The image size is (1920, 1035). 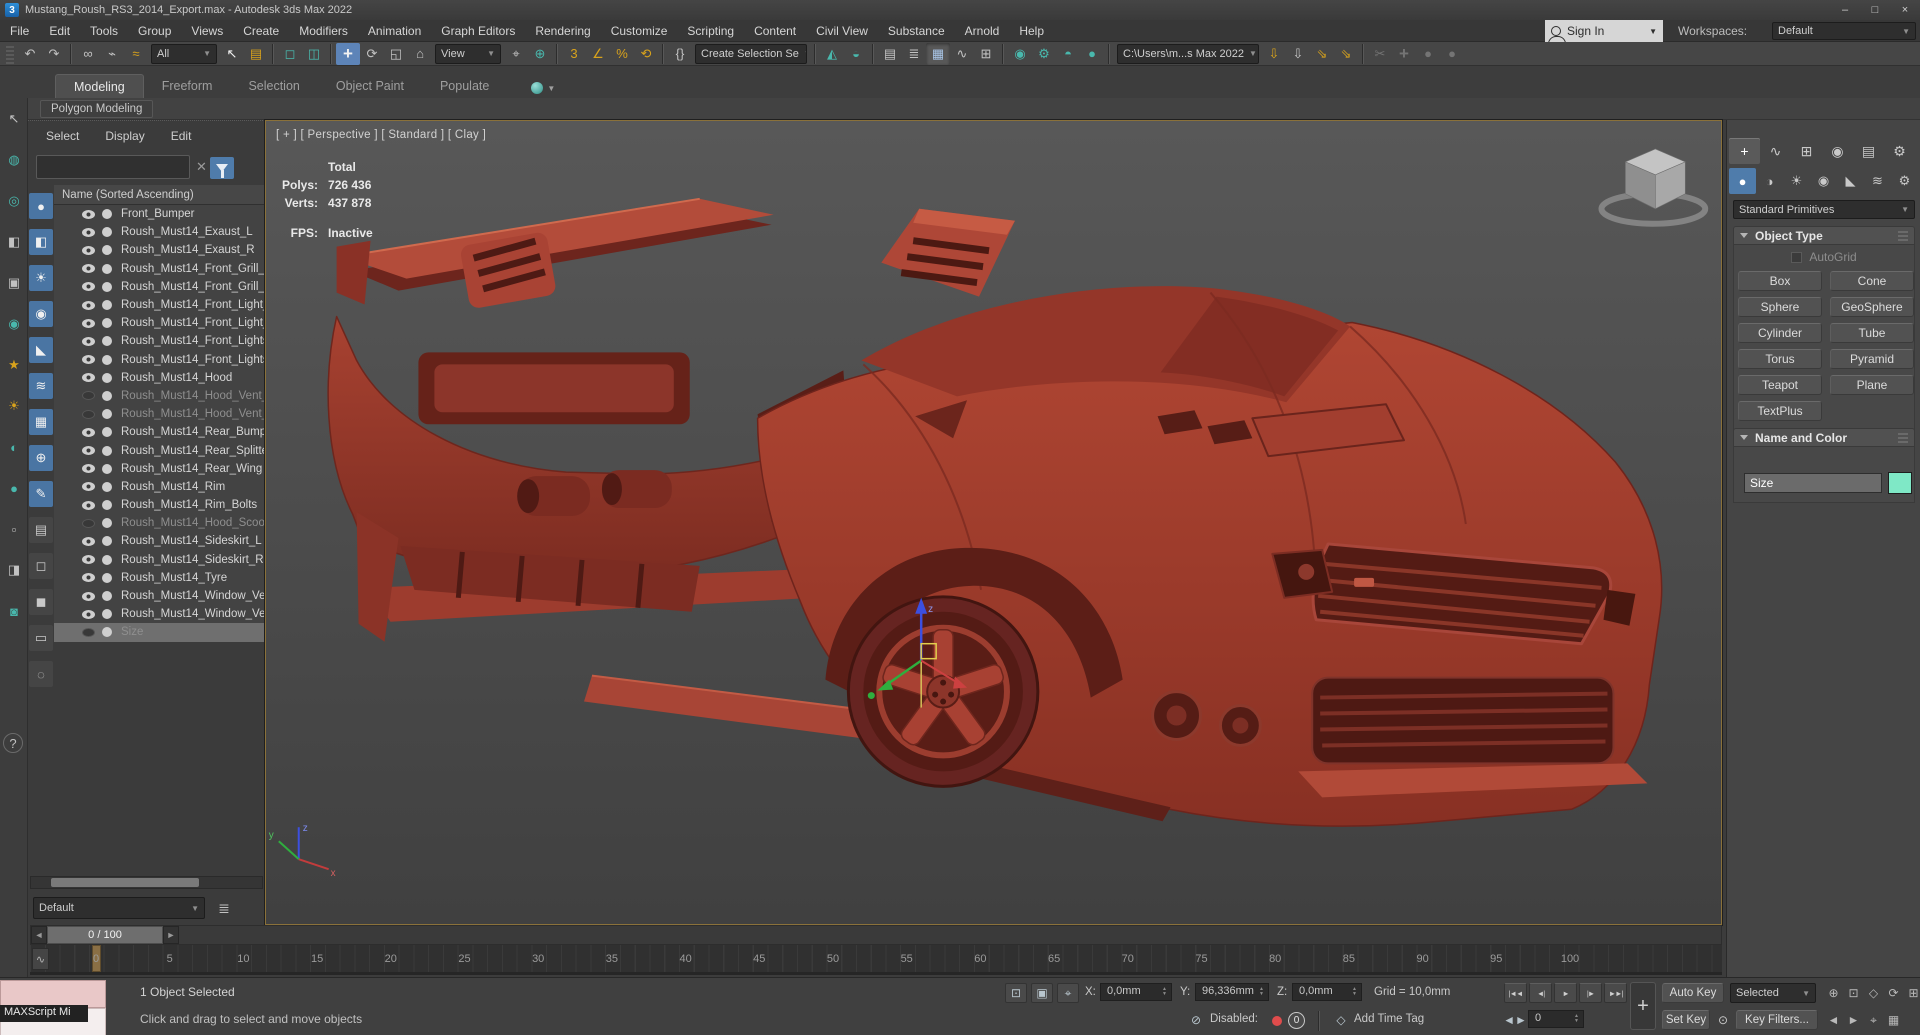 What do you see at coordinates (14, 365) in the screenshot?
I see `light-tool-icon: ★` at bounding box center [14, 365].